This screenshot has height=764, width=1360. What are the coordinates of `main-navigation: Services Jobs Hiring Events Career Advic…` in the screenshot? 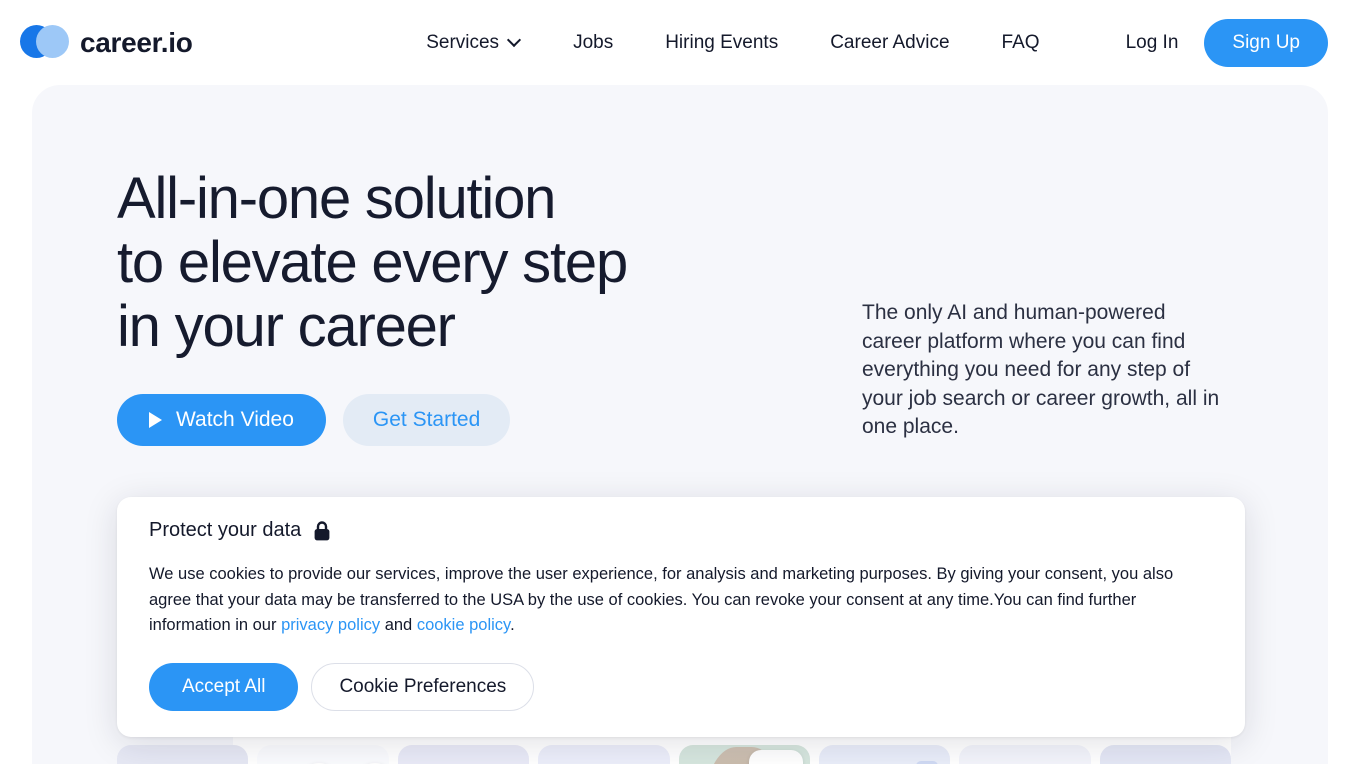 It's located at (732, 43).